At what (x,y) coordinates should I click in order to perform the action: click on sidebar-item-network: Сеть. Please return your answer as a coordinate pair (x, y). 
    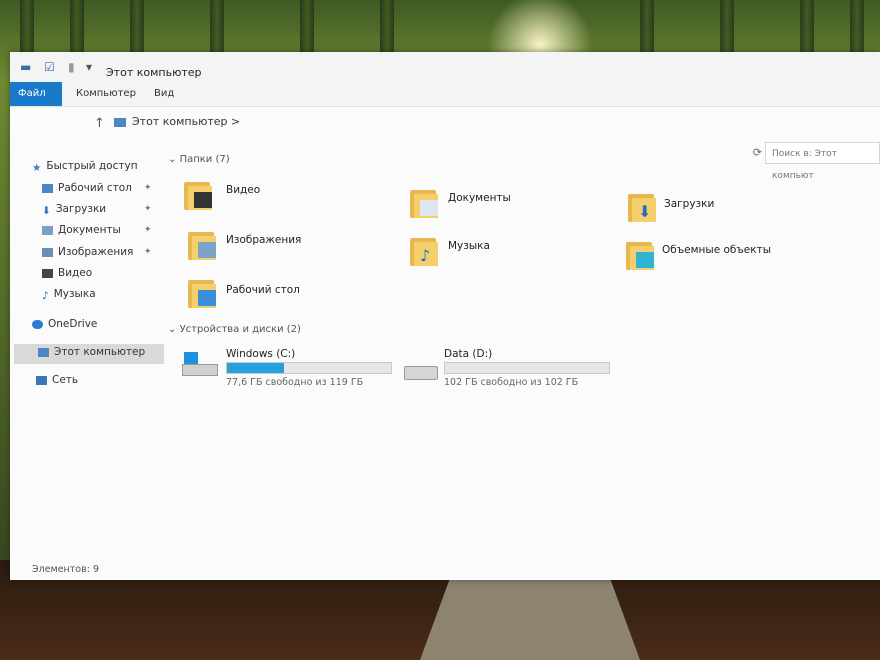
    Looking at the image, I should click on (57, 380).